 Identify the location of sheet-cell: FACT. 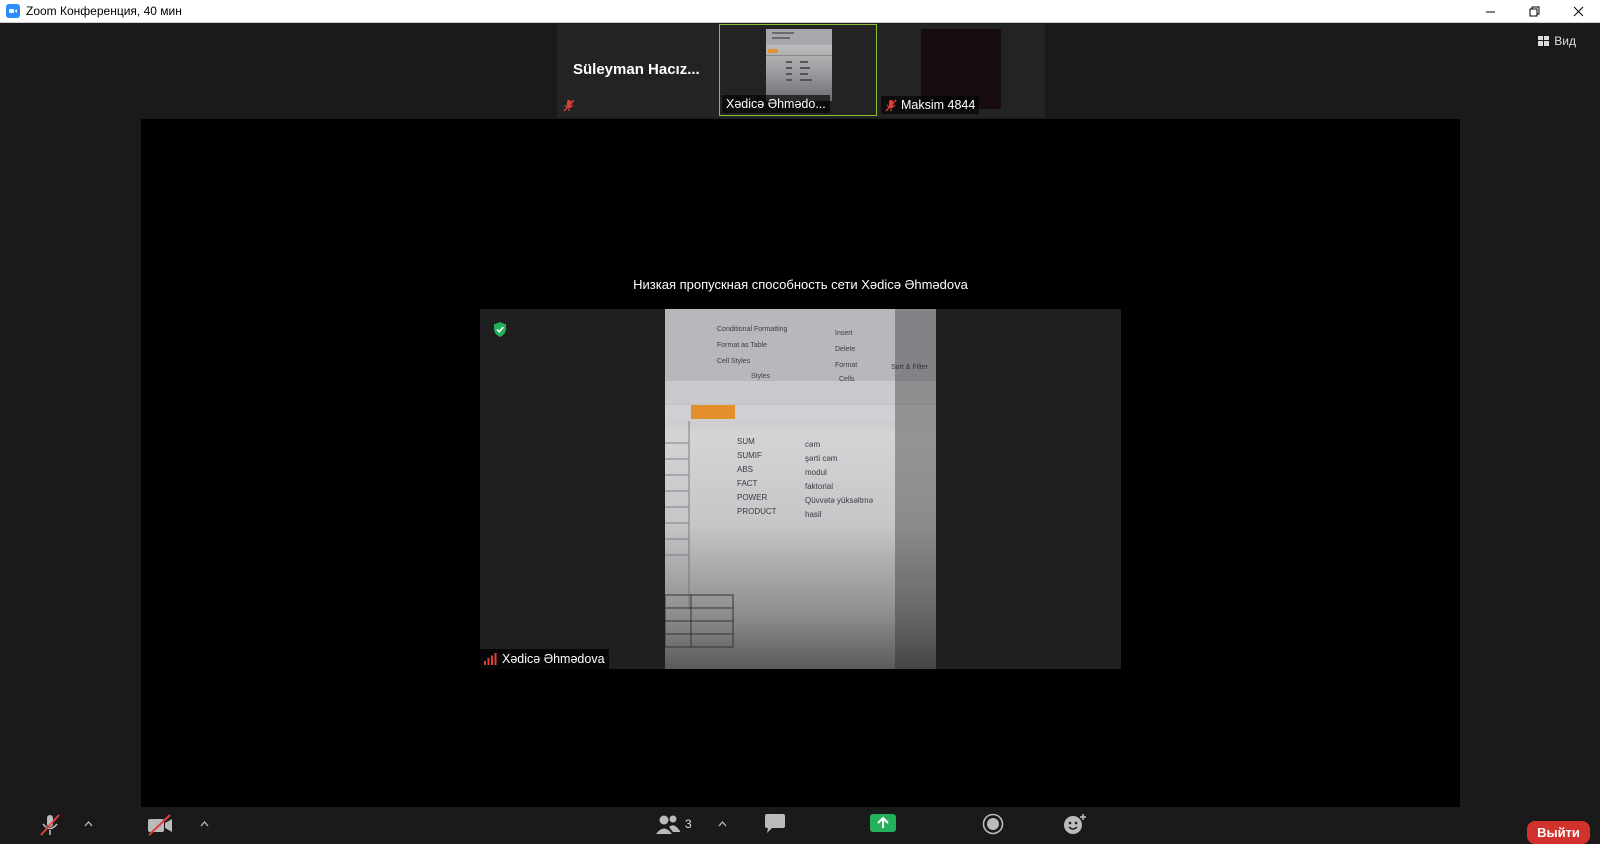
(747, 483).